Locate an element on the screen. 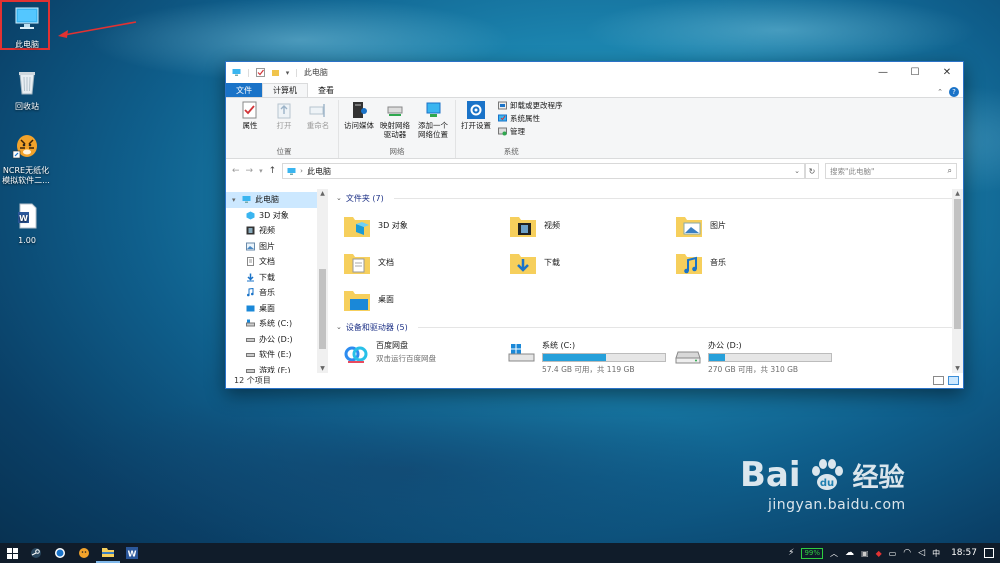 This screenshot has height=563, width=1000. breadcrumb-chevron-icon: › is located at coordinates (301, 171).